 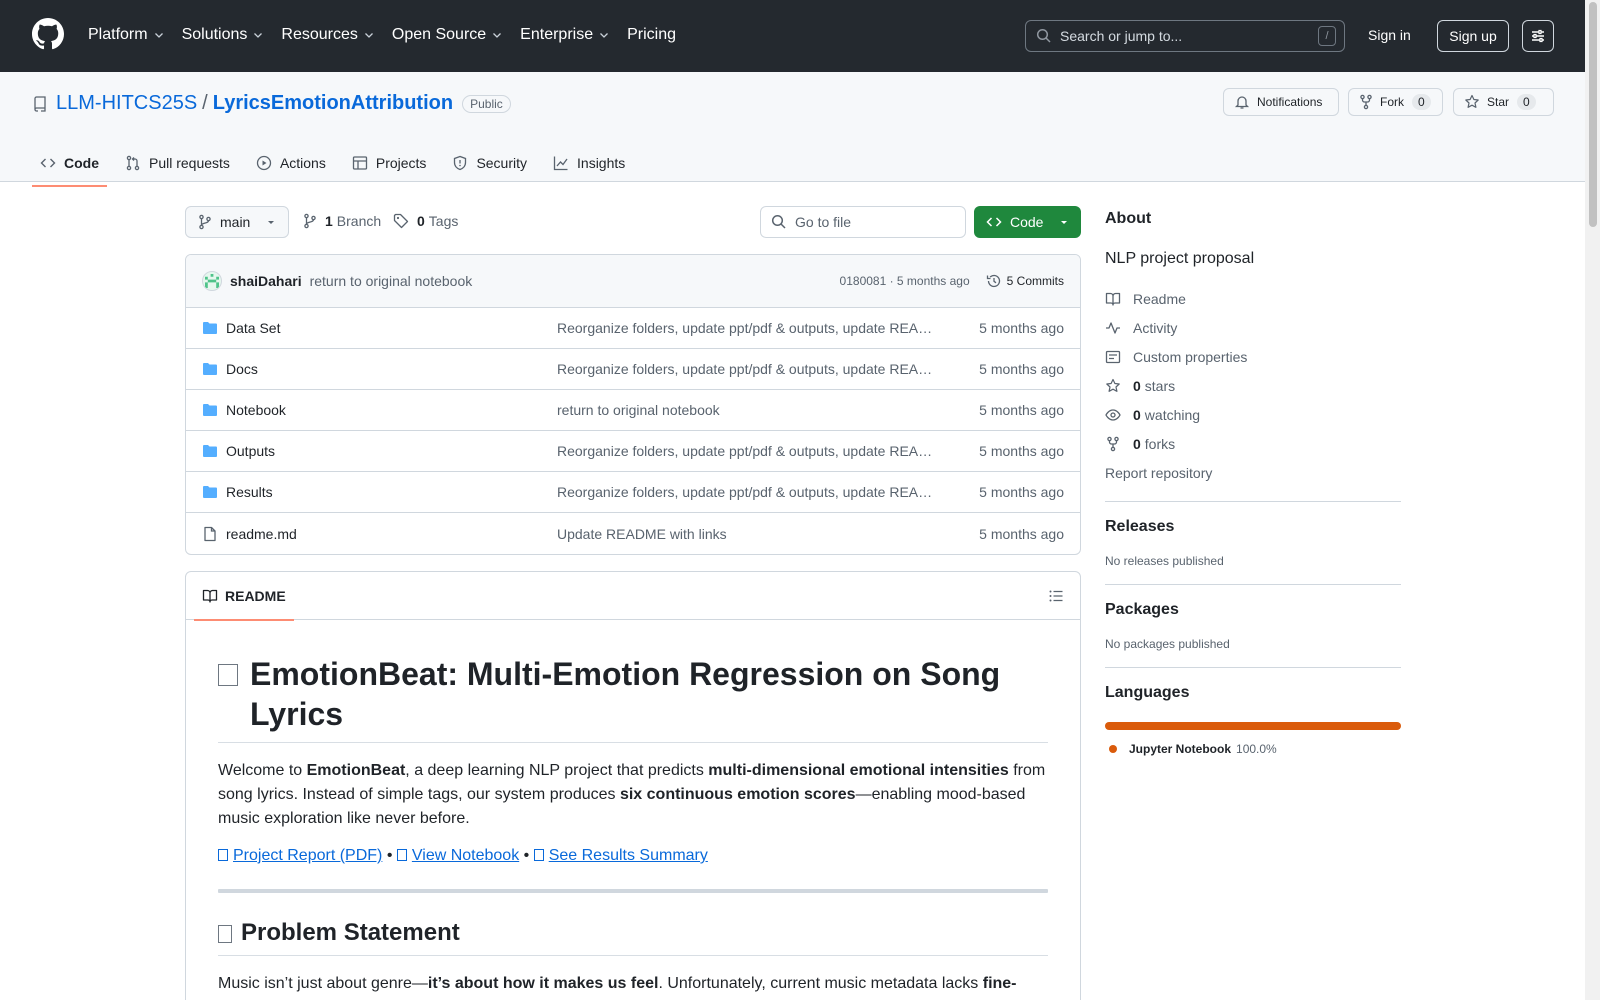 What do you see at coordinates (863, 222) in the screenshot?
I see `go-to-file-input: Go to file` at bounding box center [863, 222].